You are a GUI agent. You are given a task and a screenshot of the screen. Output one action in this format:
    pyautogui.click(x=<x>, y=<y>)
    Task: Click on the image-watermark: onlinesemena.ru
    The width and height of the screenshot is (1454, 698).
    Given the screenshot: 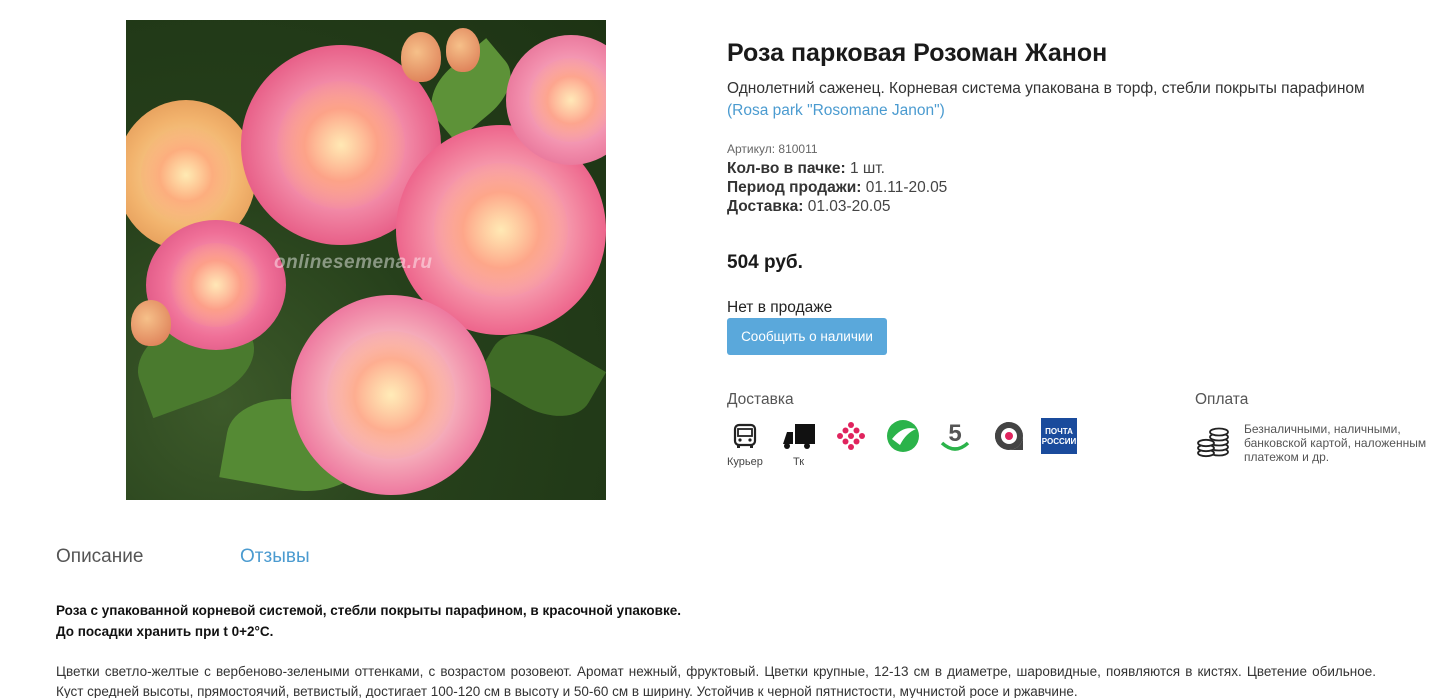 What is the action you would take?
    pyautogui.click(x=353, y=262)
    